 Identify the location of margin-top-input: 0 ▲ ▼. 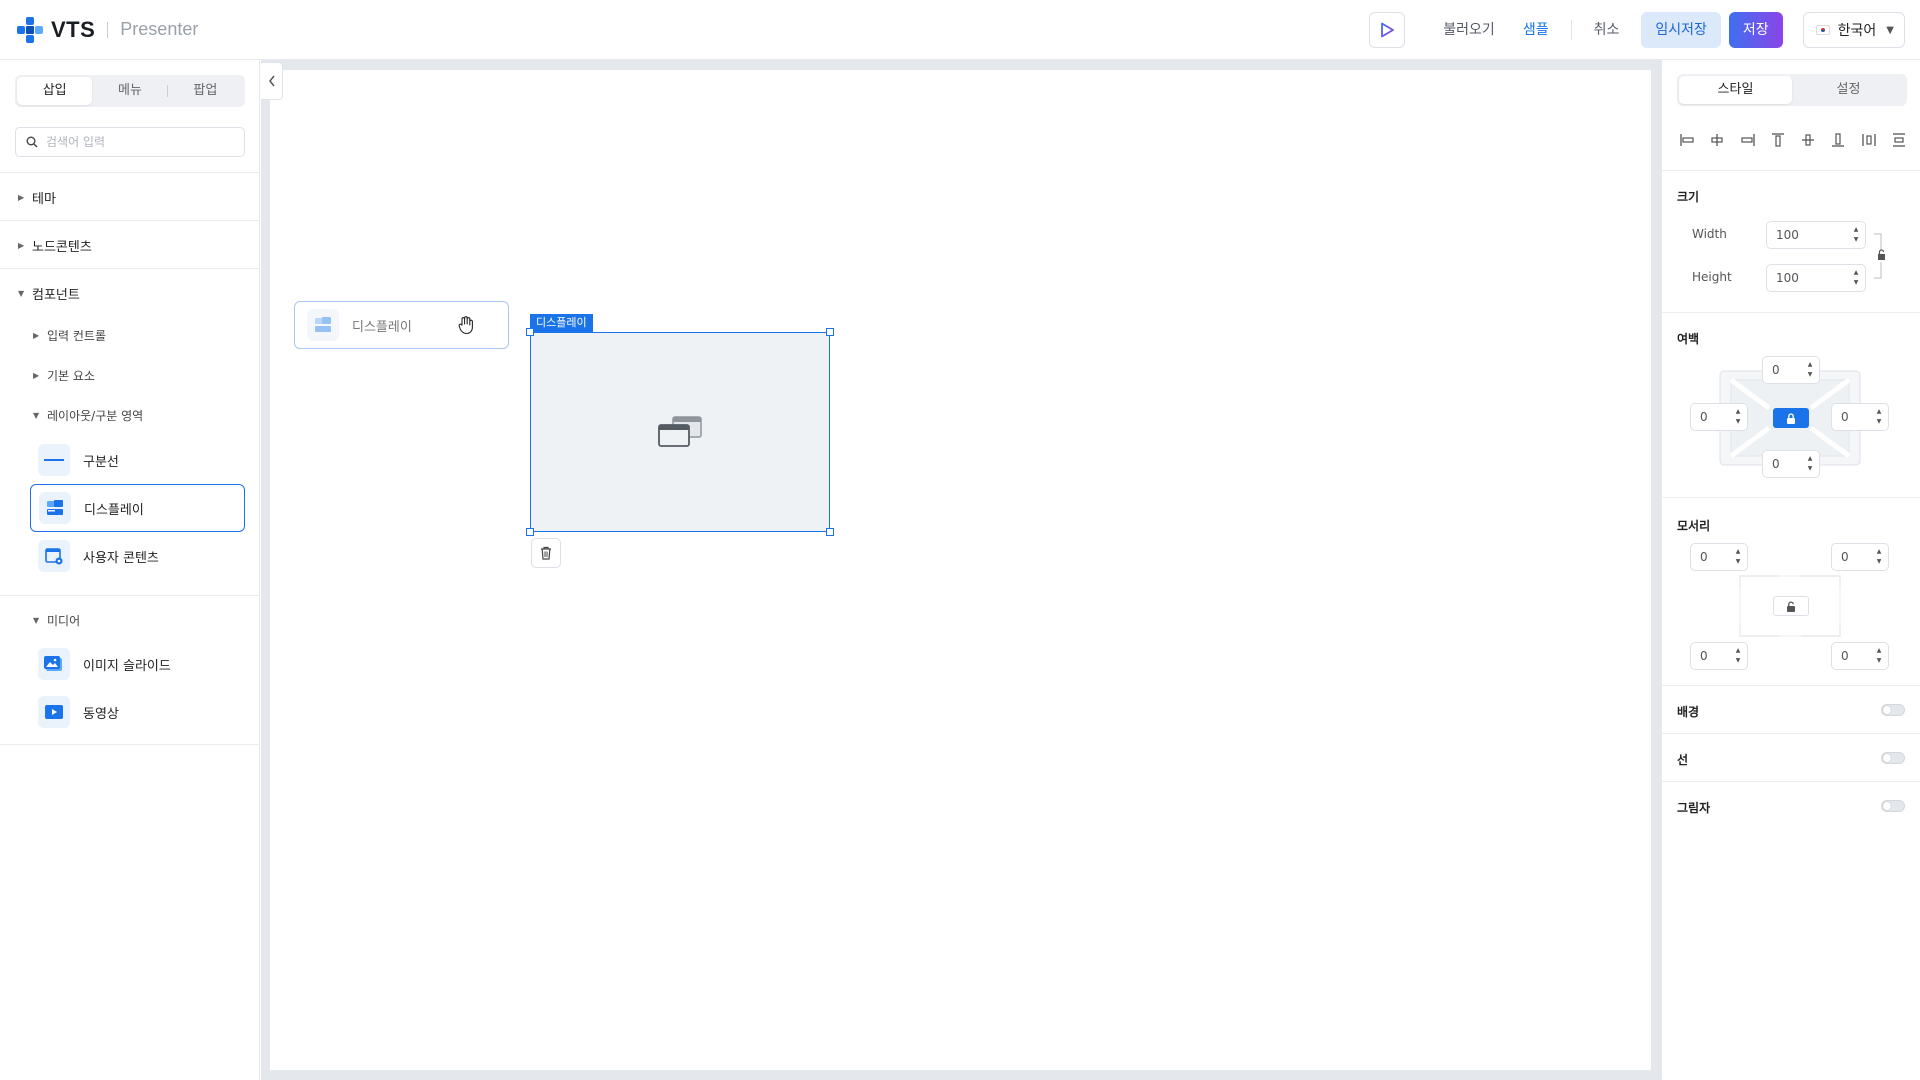
(1791, 370).